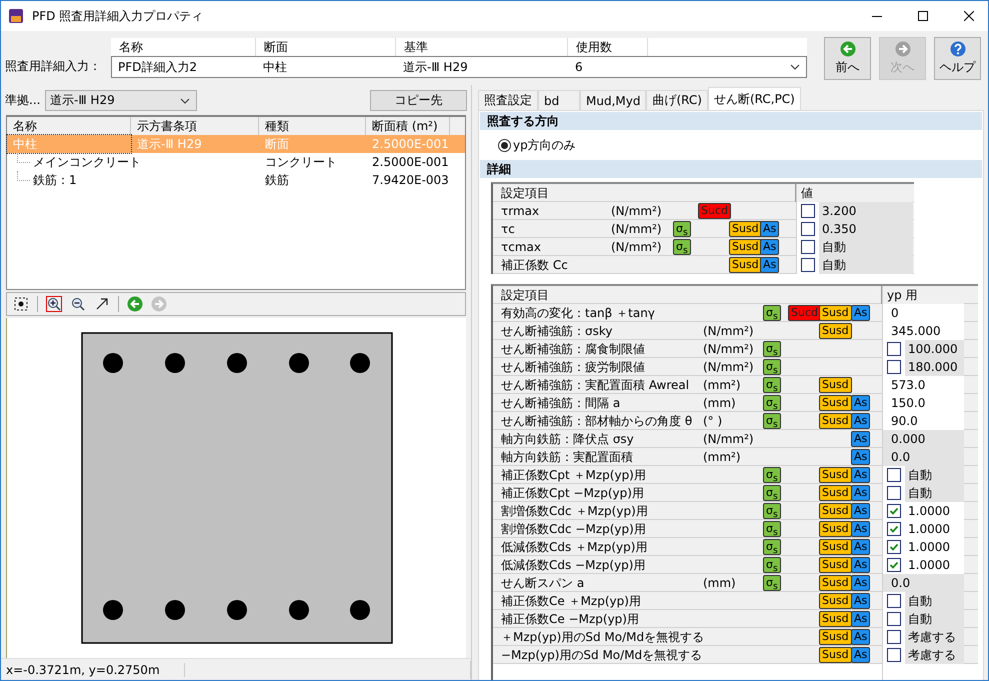 The height and width of the screenshot is (681, 989). What do you see at coordinates (102, 304) in the screenshot?
I see `diagonal-arrow-icon` at bounding box center [102, 304].